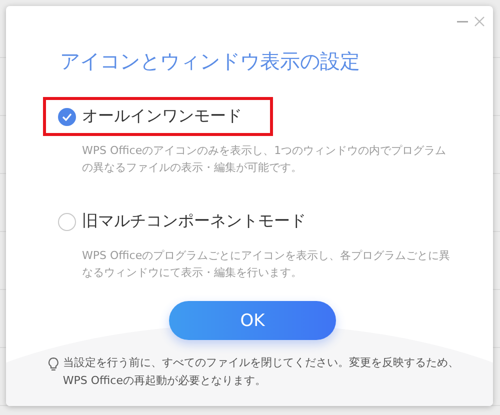 This screenshot has height=415, width=500. Describe the element at coordinates (265, 159) in the screenshot. I see `option-description: WPS Officeのアイコンのみを表示し、1つのウィンドウの内でプログラムの異なるファイルの表示・編集が可能です。` at that location.